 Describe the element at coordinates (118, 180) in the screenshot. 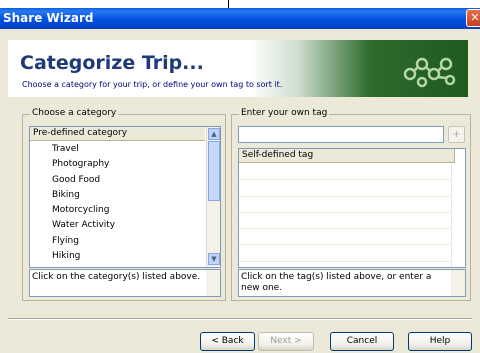

I see `category-item: Good Food` at that location.